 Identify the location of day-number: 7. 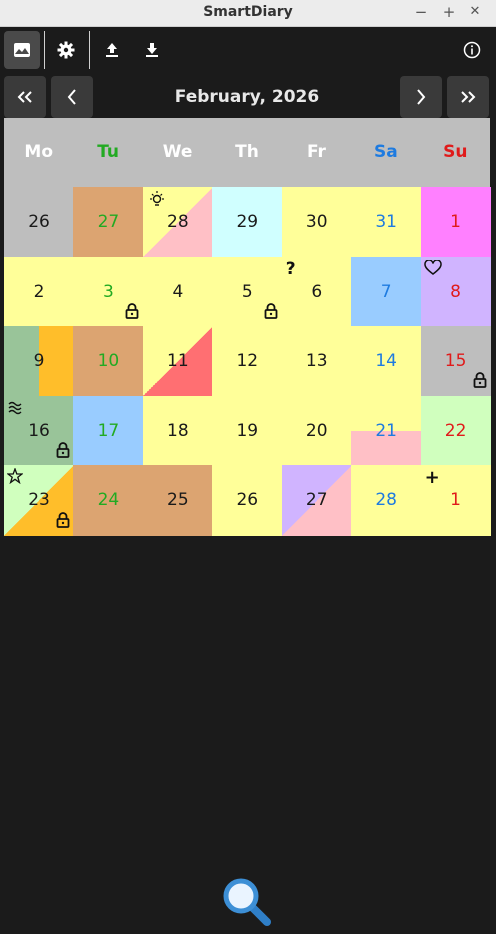
(386, 291).